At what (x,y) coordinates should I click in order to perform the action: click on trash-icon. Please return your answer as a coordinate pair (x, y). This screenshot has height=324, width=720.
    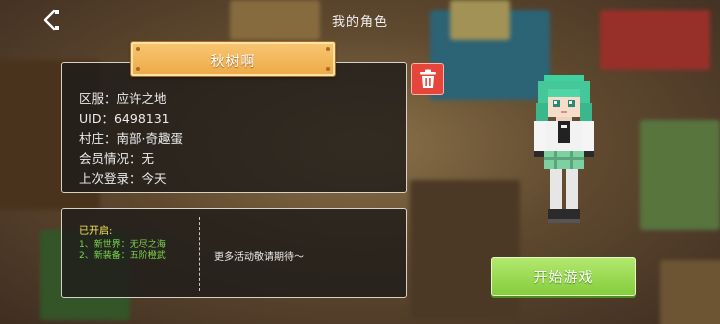
    Looking at the image, I should click on (427, 78).